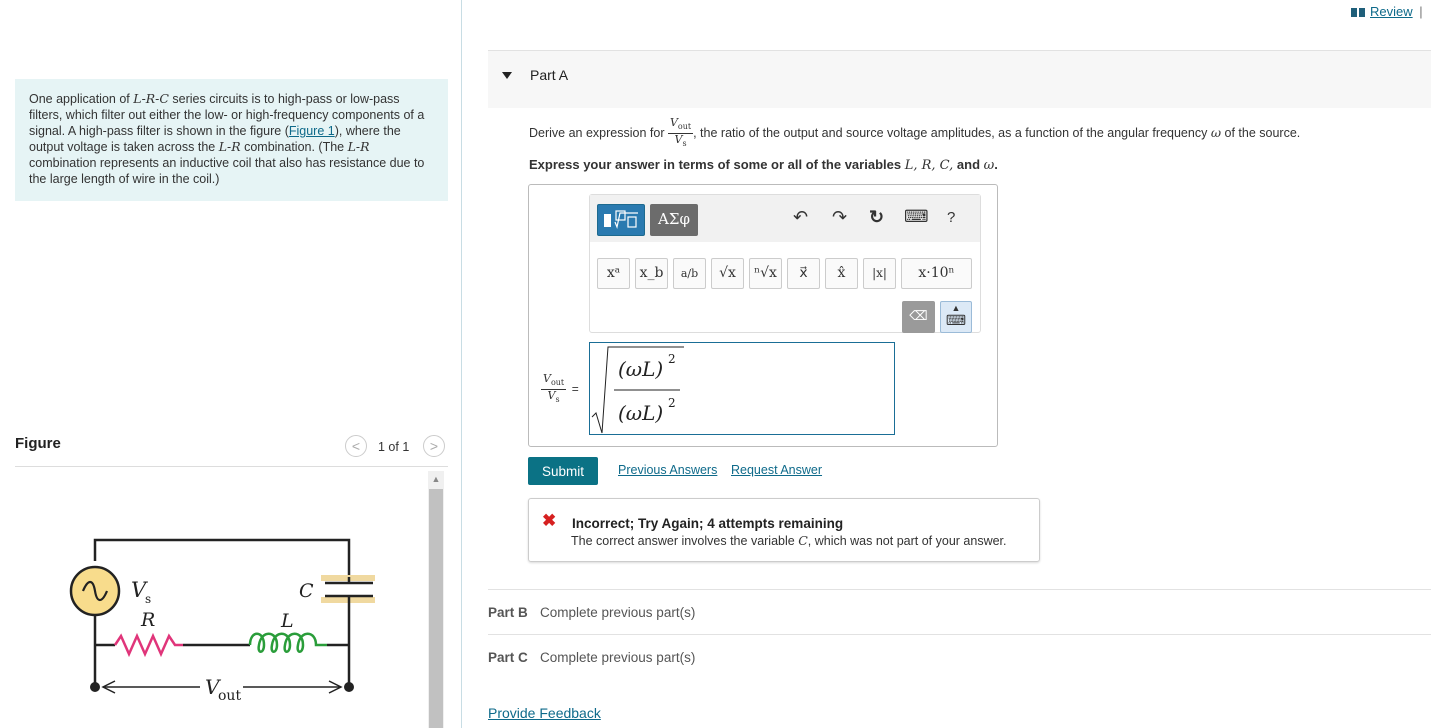 This screenshot has width=1431, height=728. What do you see at coordinates (637, 390) in the screenshot?
I see `answer-expression: (ωL) 2 (ωL) 2` at bounding box center [637, 390].